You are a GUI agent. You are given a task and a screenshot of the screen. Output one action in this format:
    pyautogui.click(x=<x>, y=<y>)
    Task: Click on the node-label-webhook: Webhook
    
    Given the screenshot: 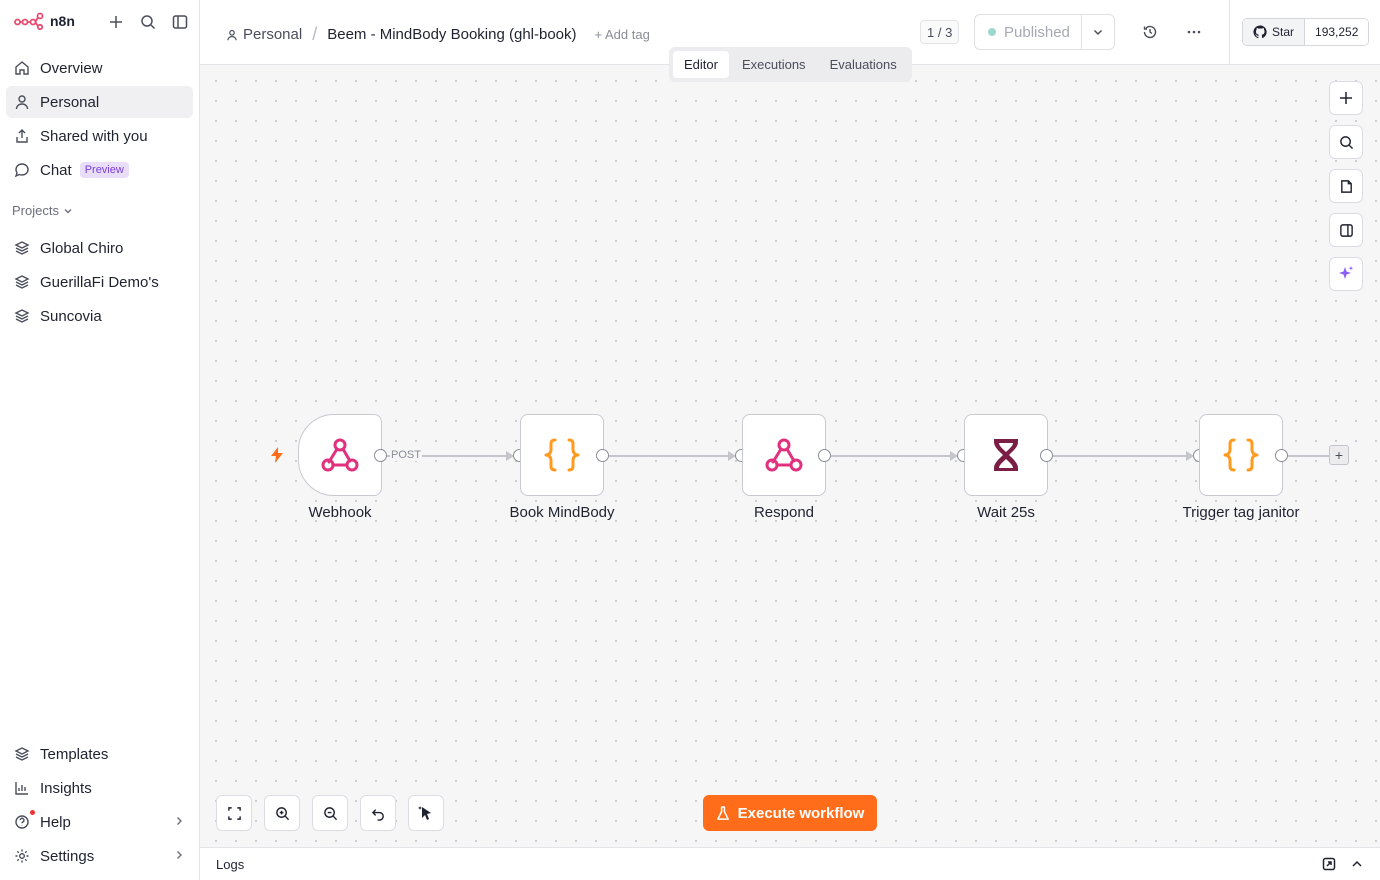 What is the action you would take?
    pyautogui.click(x=340, y=512)
    